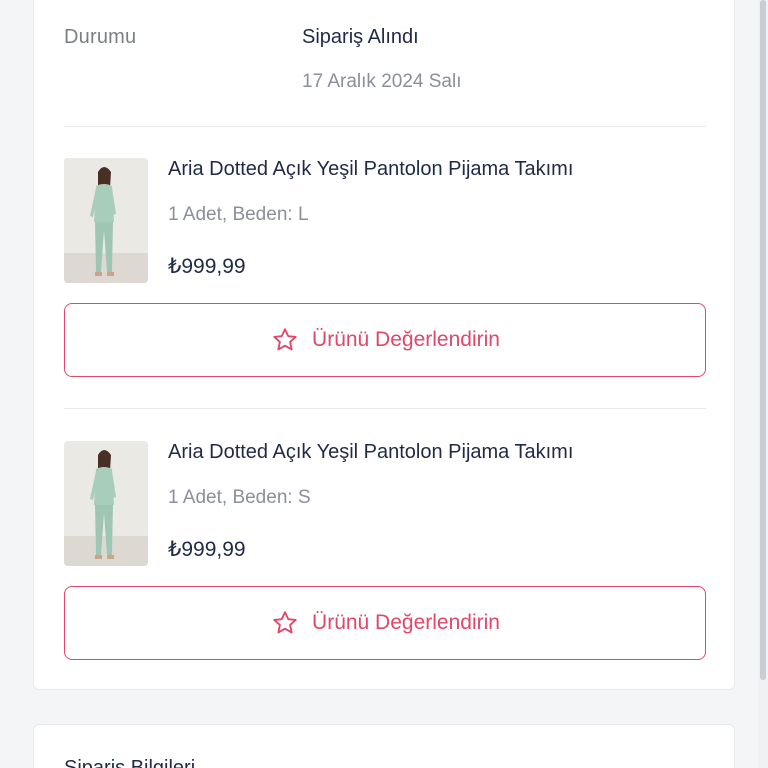 This screenshot has width=768, height=768. I want to click on status-date: 17 Aralık 2024 Salı, so click(382, 81).